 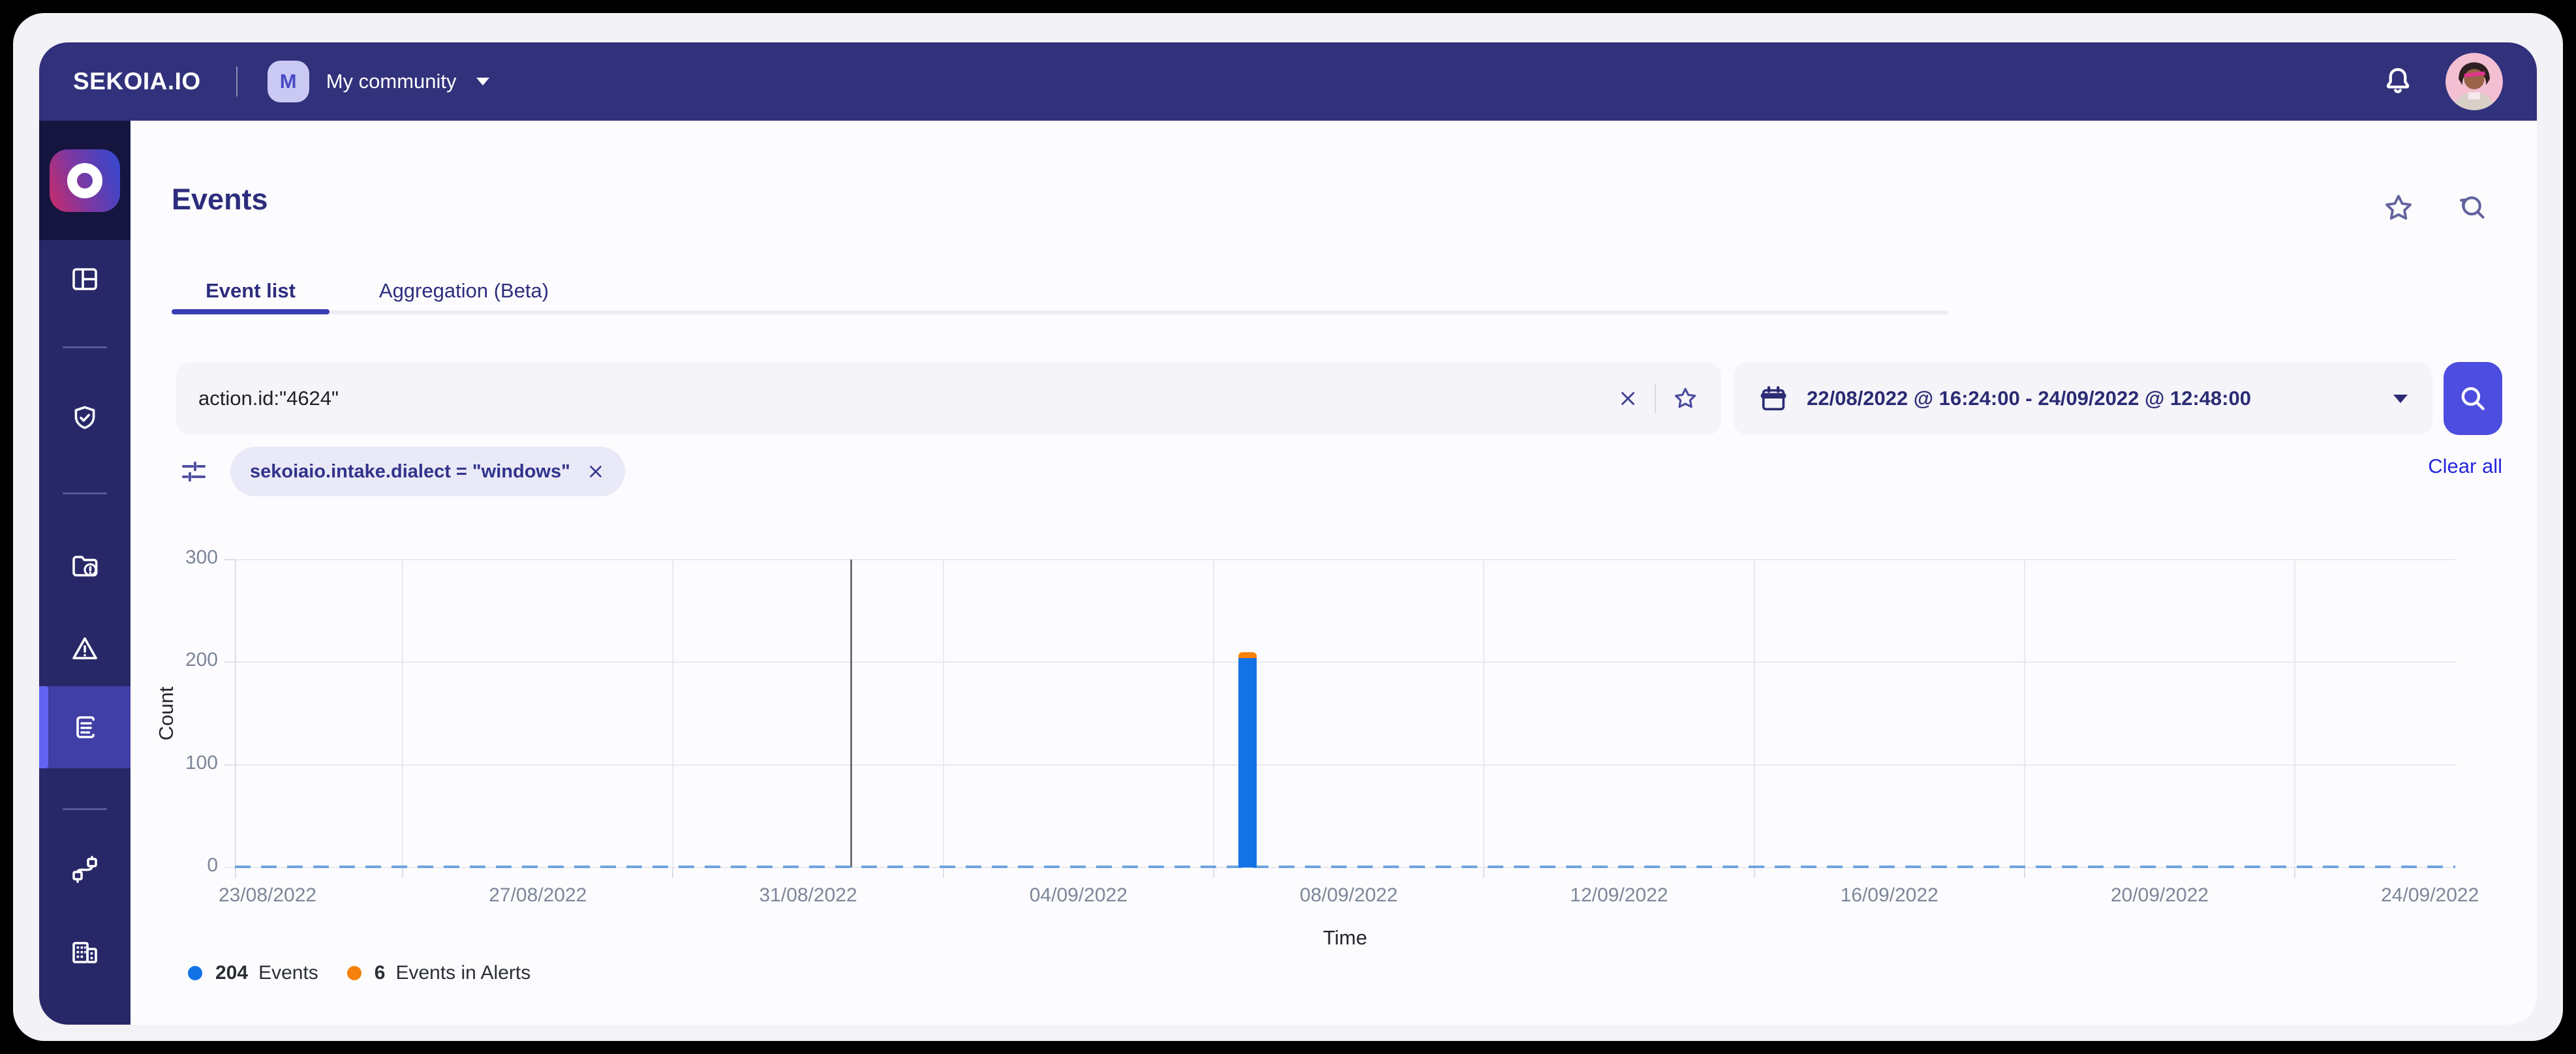 I want to click on xtick-label-04/09/2022: 04/09/2022, so click(x=1078, y=895).